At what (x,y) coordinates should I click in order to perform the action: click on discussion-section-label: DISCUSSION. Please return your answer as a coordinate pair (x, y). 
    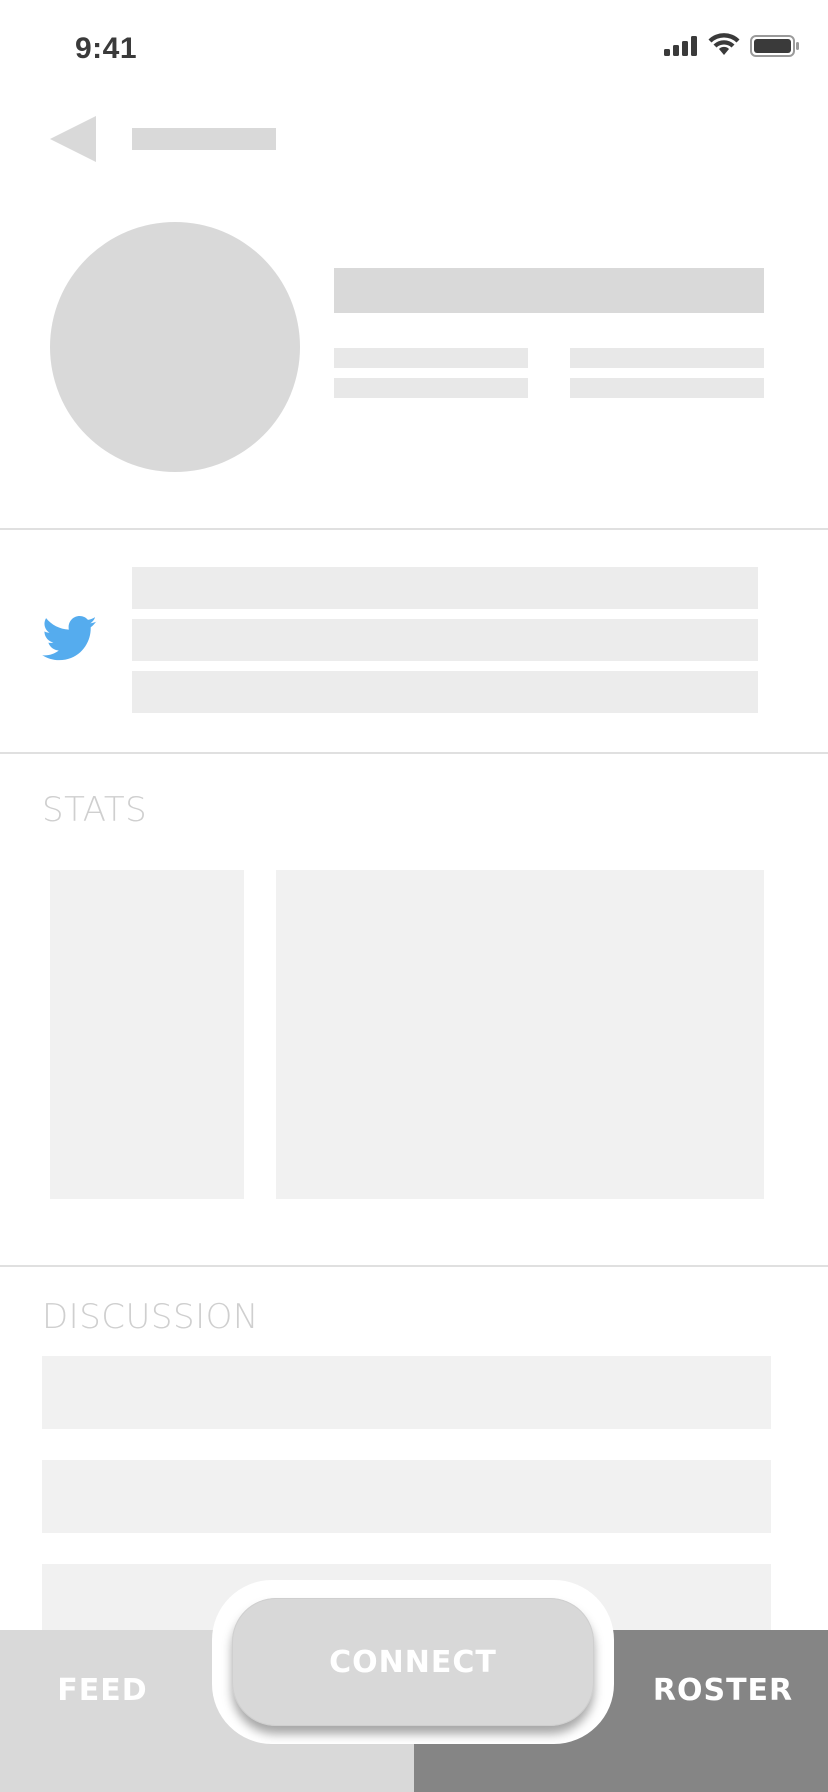
    Looking at the image, I should click on (150, 1317).